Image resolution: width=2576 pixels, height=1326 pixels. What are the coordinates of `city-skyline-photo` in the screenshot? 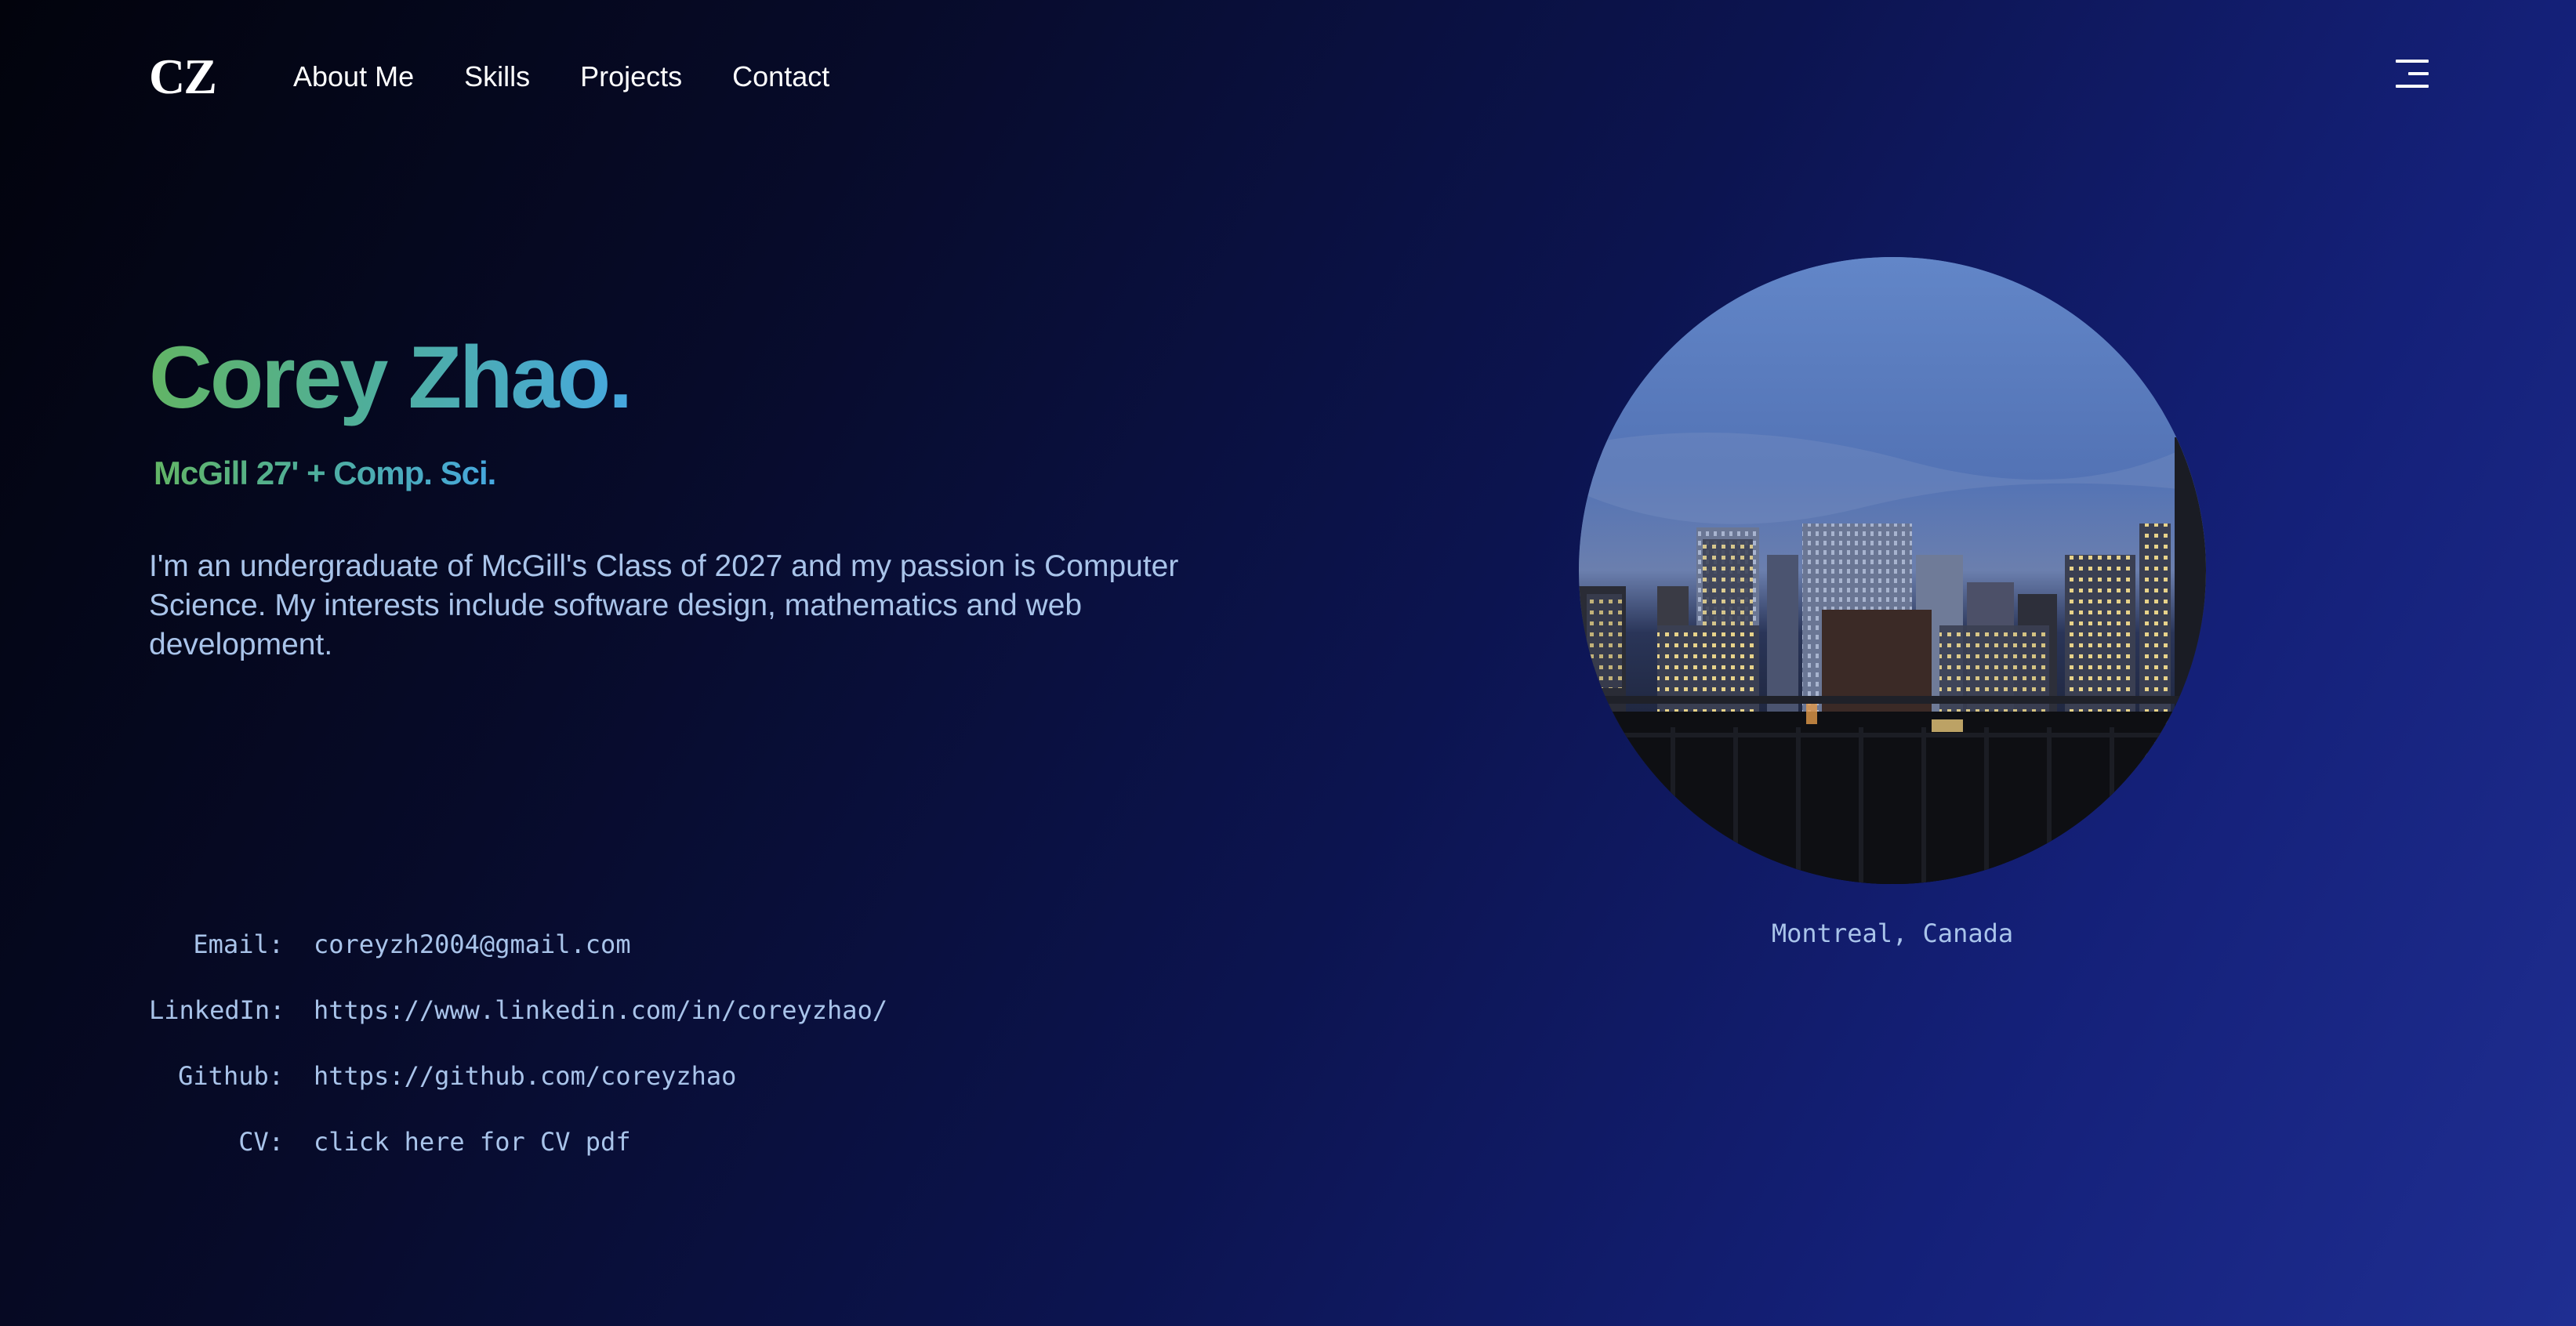 It's located at (1893, 570).